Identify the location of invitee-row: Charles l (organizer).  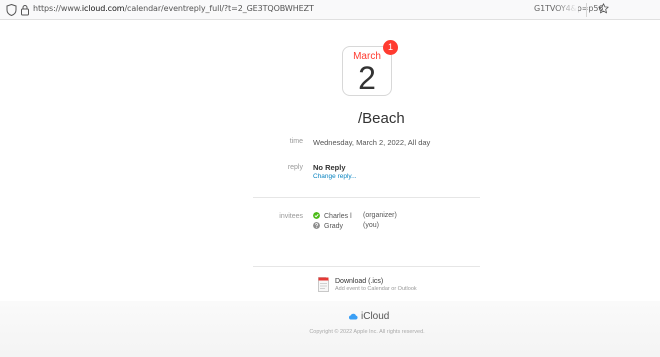
(355, 217).